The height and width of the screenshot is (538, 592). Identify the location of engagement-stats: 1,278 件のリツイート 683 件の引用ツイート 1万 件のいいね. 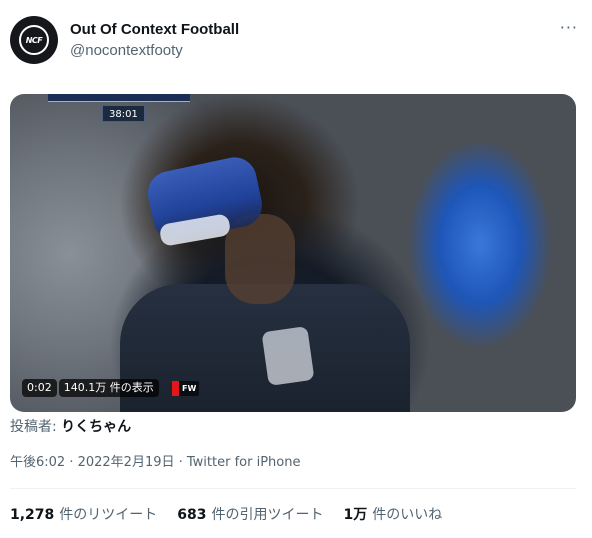
(236, 515).